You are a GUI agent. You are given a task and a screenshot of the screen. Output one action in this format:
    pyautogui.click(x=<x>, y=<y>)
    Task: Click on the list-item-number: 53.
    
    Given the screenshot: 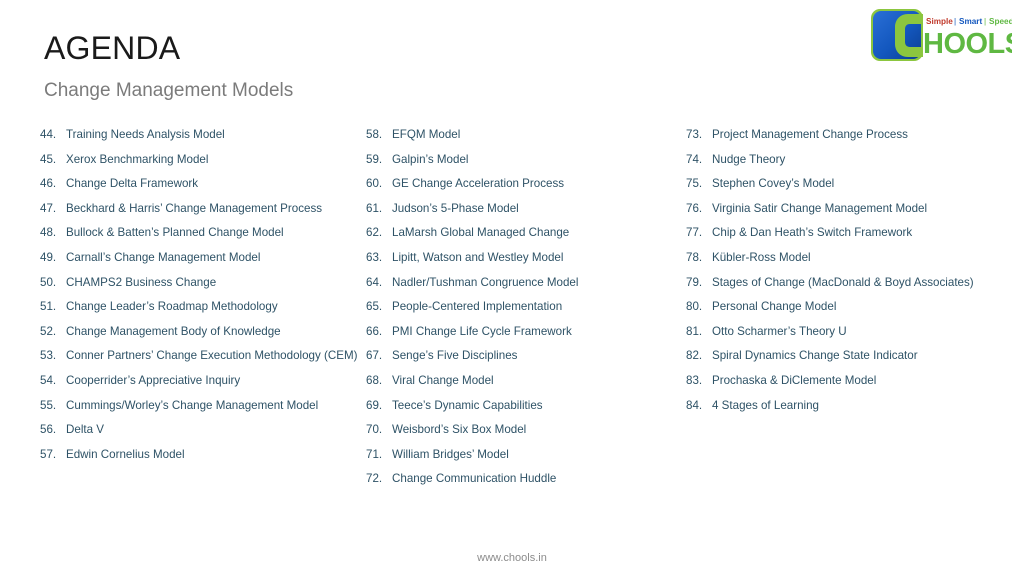 What is the action you would take?
    pyautogui.click(x=48, y=356)
    